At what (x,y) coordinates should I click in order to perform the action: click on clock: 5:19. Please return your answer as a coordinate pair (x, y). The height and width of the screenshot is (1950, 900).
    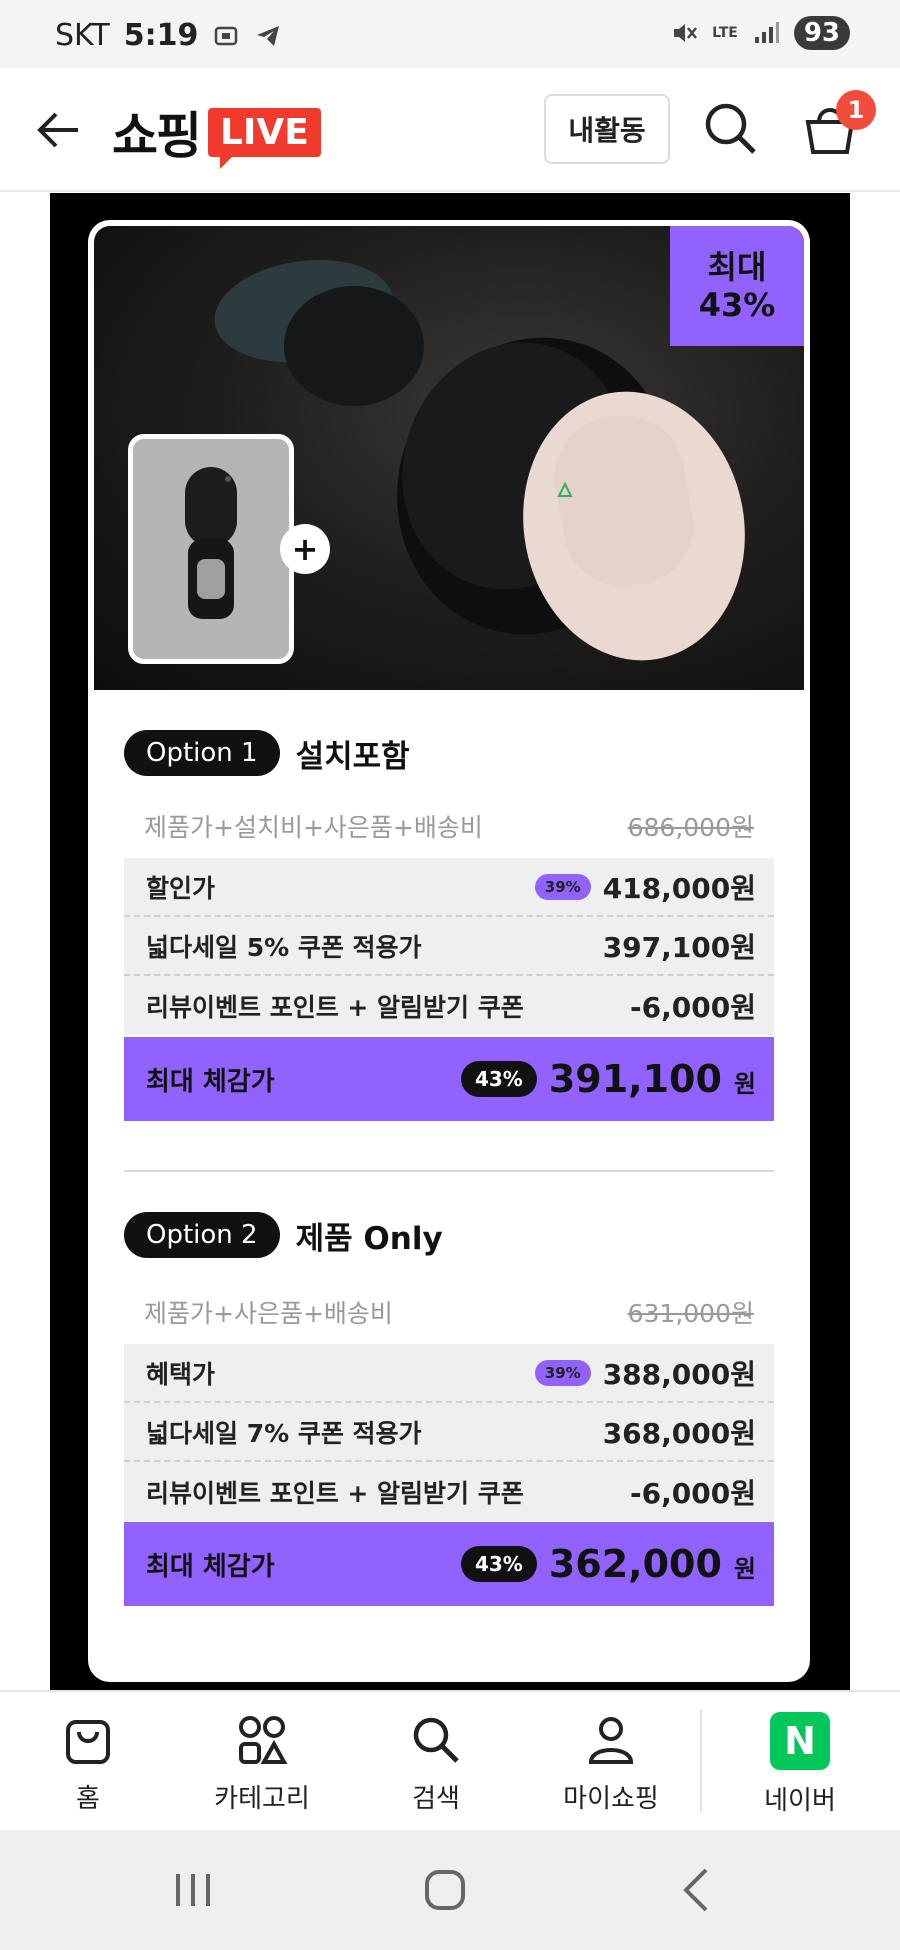
    Looking at the image, I should click on (161, 35).